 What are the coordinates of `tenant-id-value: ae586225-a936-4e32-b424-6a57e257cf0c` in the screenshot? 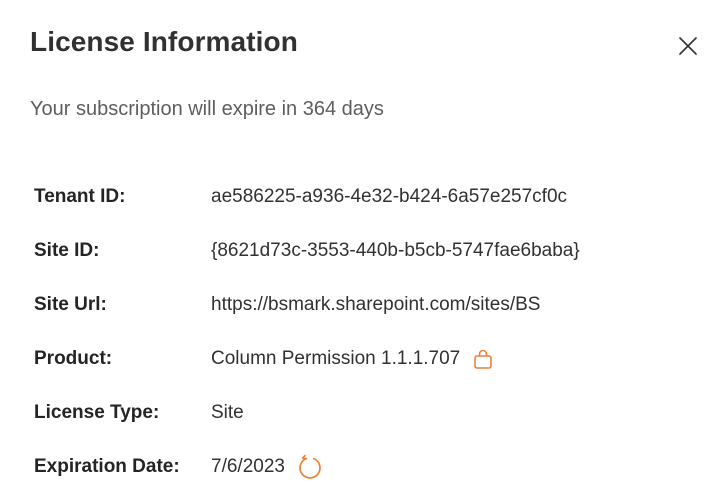 It's located at (389, 196).